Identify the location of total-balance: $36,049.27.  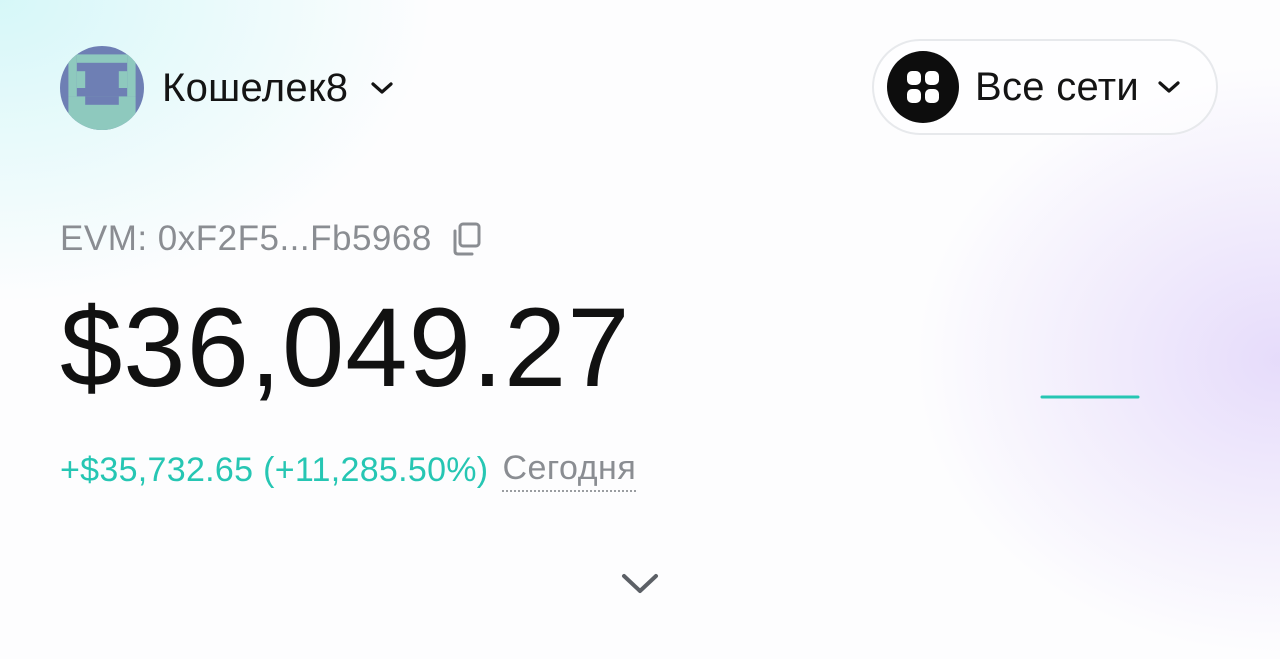
(345, 347).